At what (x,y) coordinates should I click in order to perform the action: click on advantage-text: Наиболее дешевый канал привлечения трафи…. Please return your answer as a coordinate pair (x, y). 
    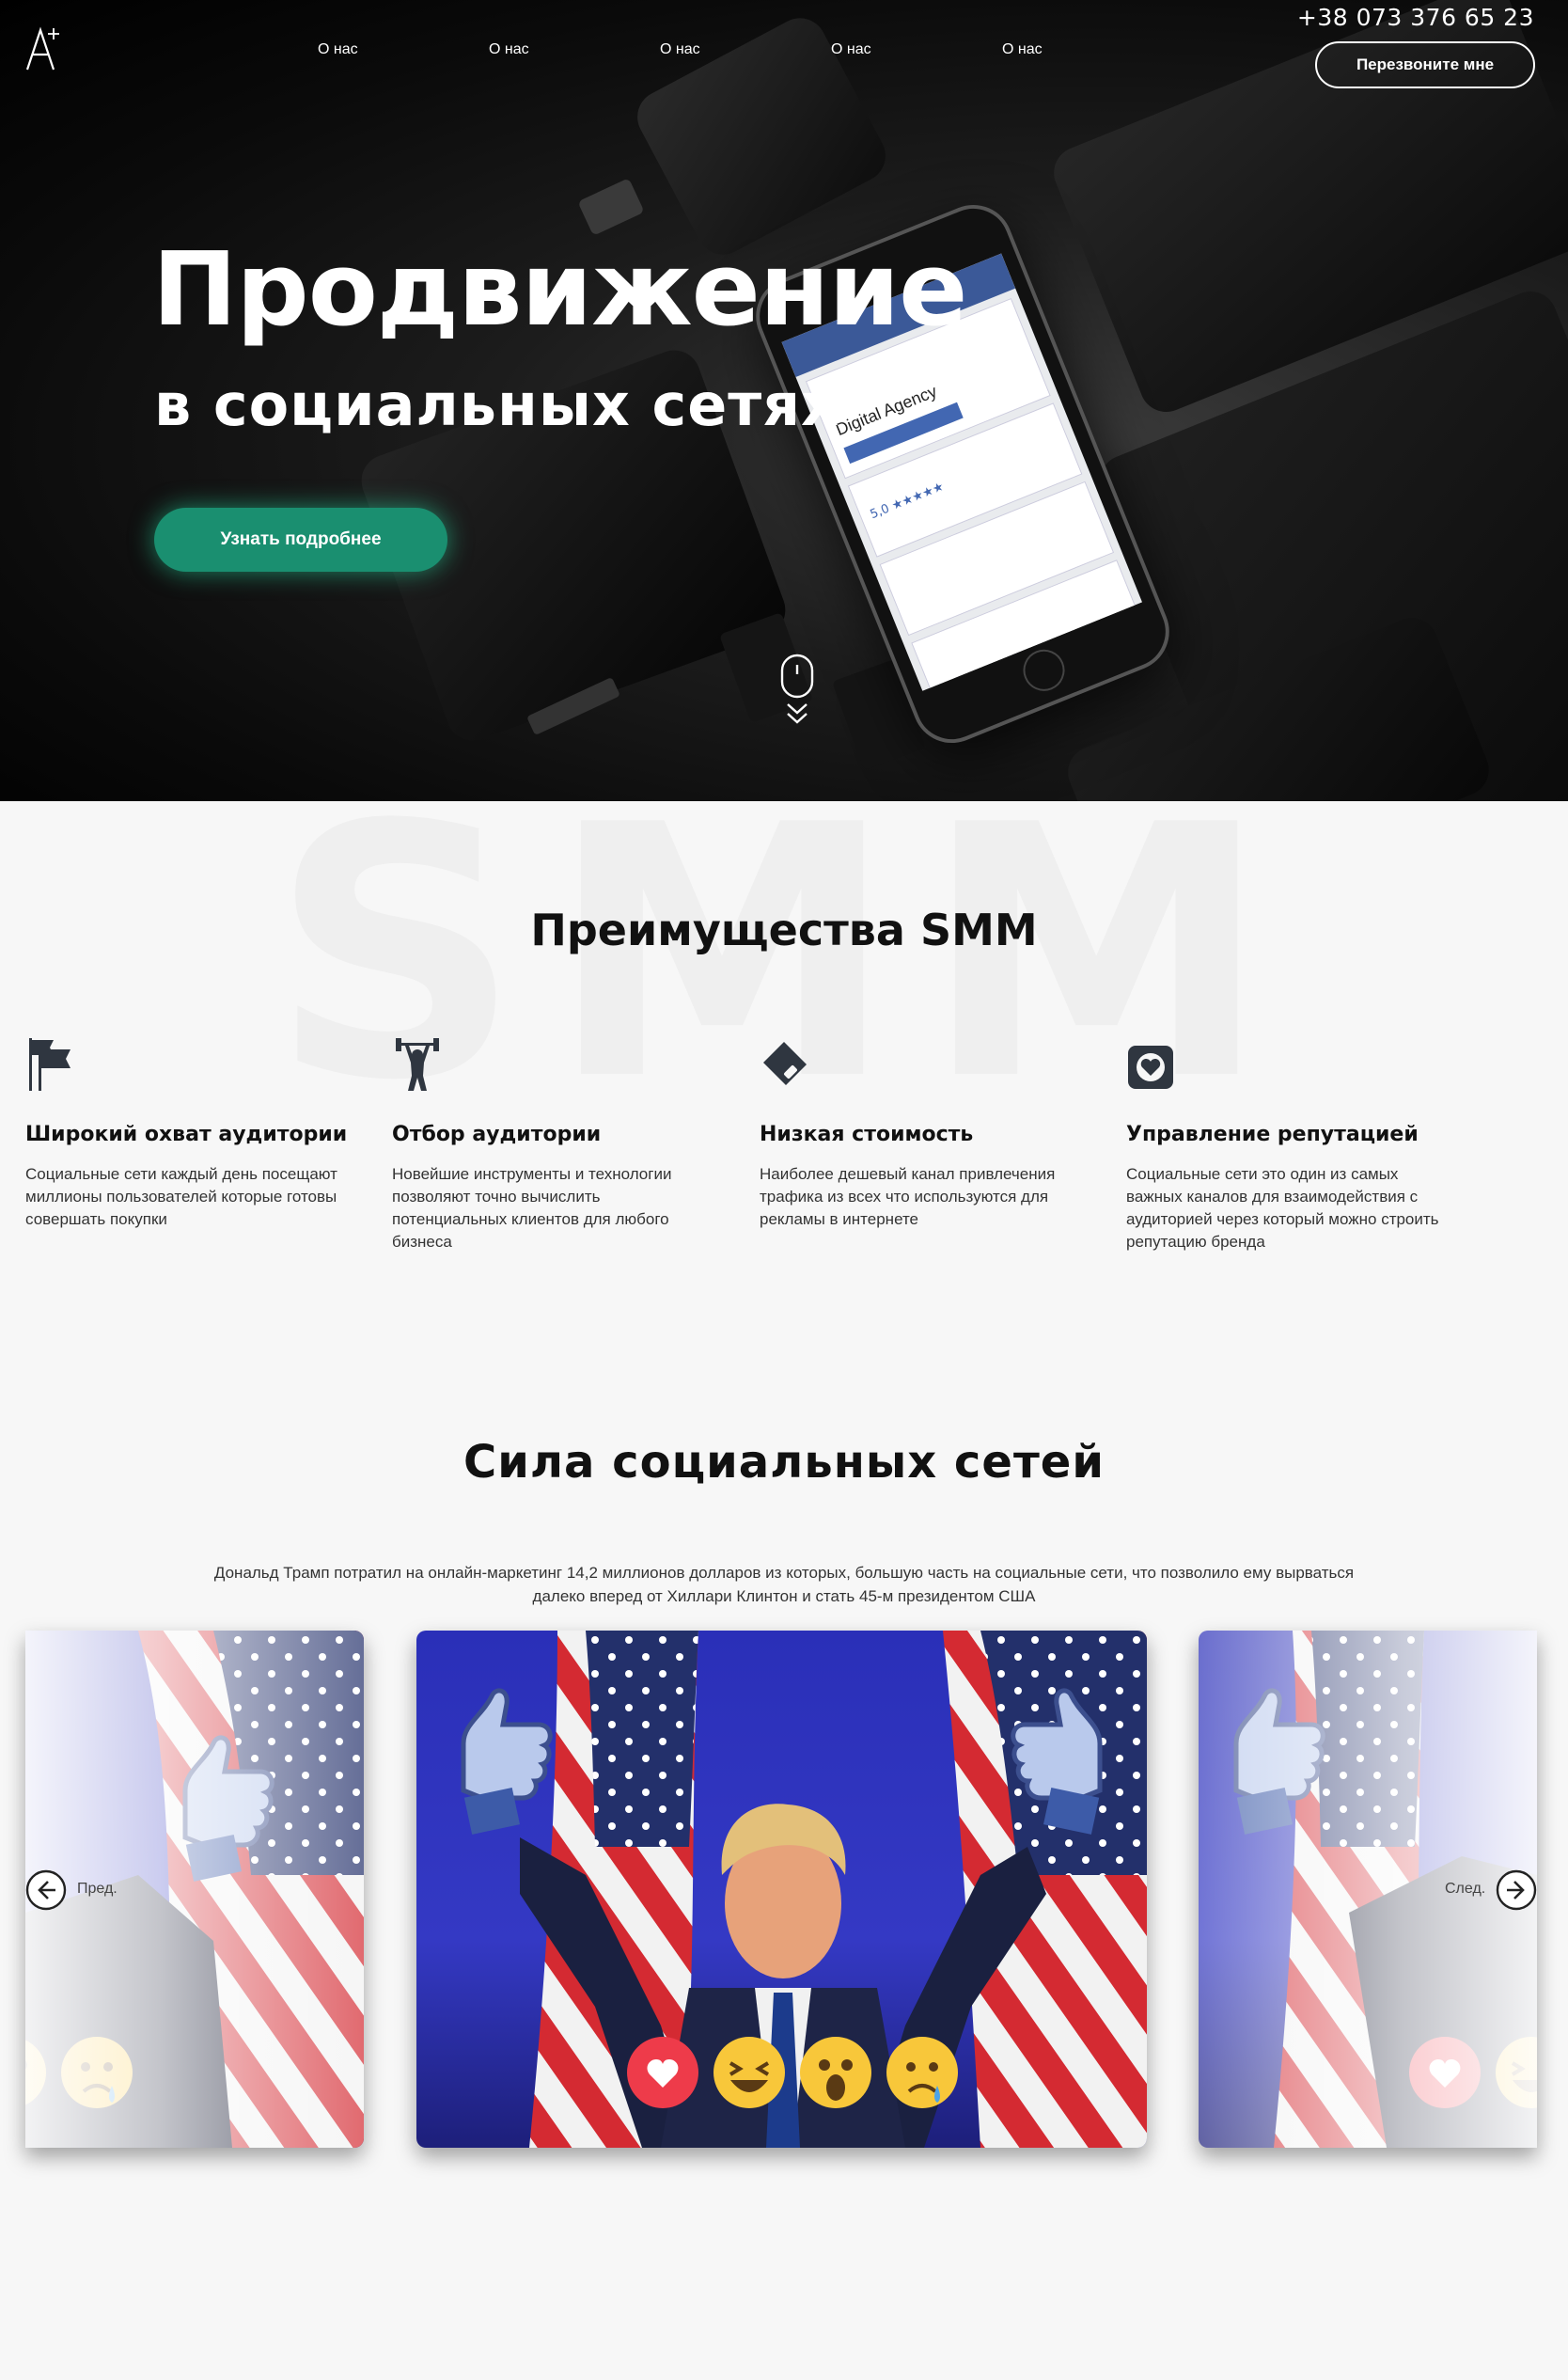
    Looking at the image, I should click on (908, 1196).